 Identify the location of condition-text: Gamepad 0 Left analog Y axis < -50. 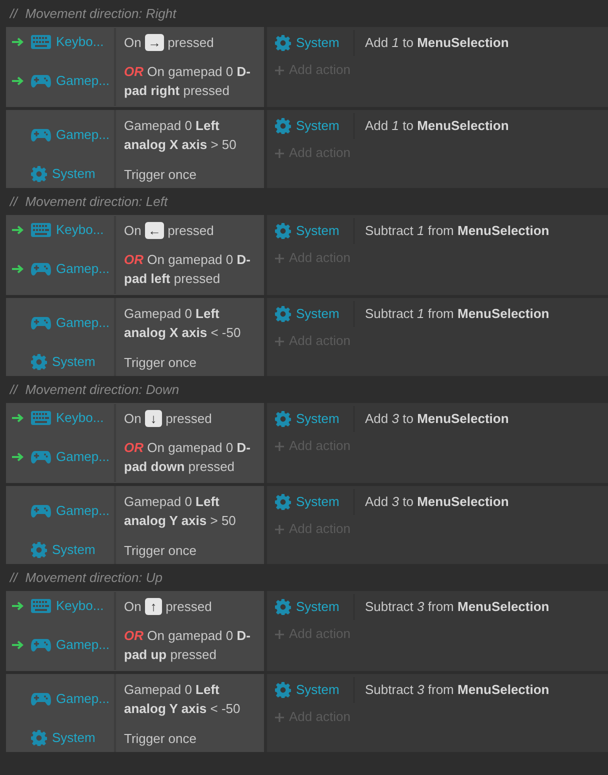
(190, 699).